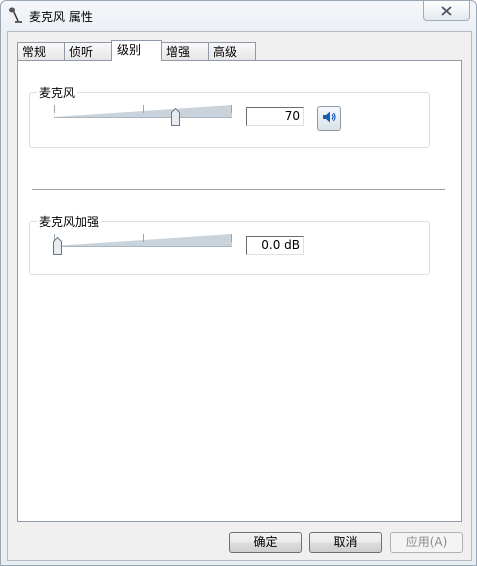 The height and width of the screenshot is (566, 477). I want to click on title-bar: 麦克风 属性, so click(238, 16).